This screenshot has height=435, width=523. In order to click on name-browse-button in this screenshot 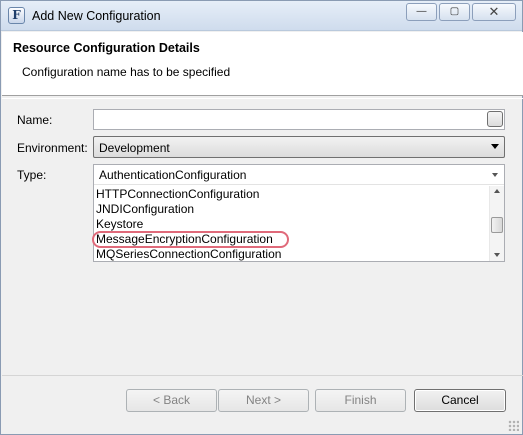, I will do `click(495, 119)`.